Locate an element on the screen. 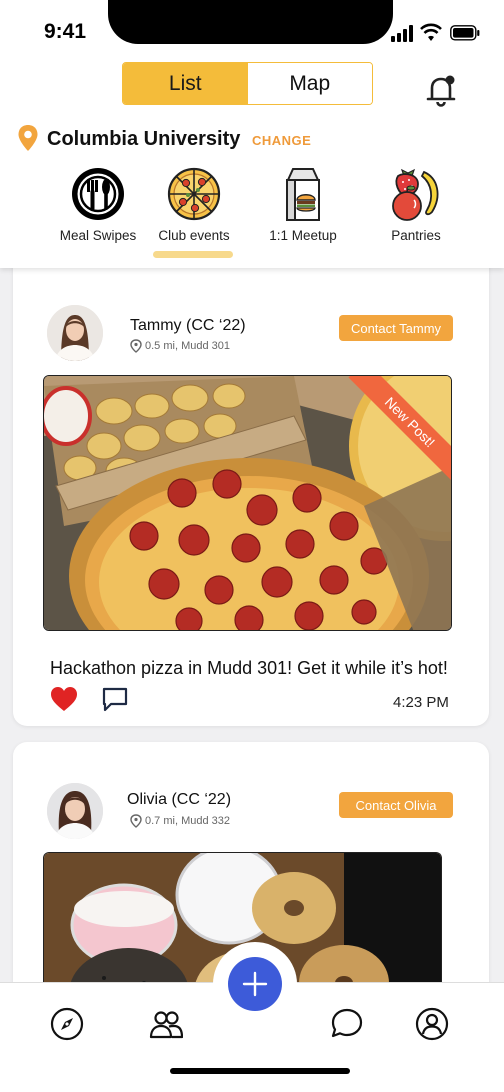 Image resolution: width=504 pixels, height=1092 pixels. plus-icon is located at coordinates (255, 984).